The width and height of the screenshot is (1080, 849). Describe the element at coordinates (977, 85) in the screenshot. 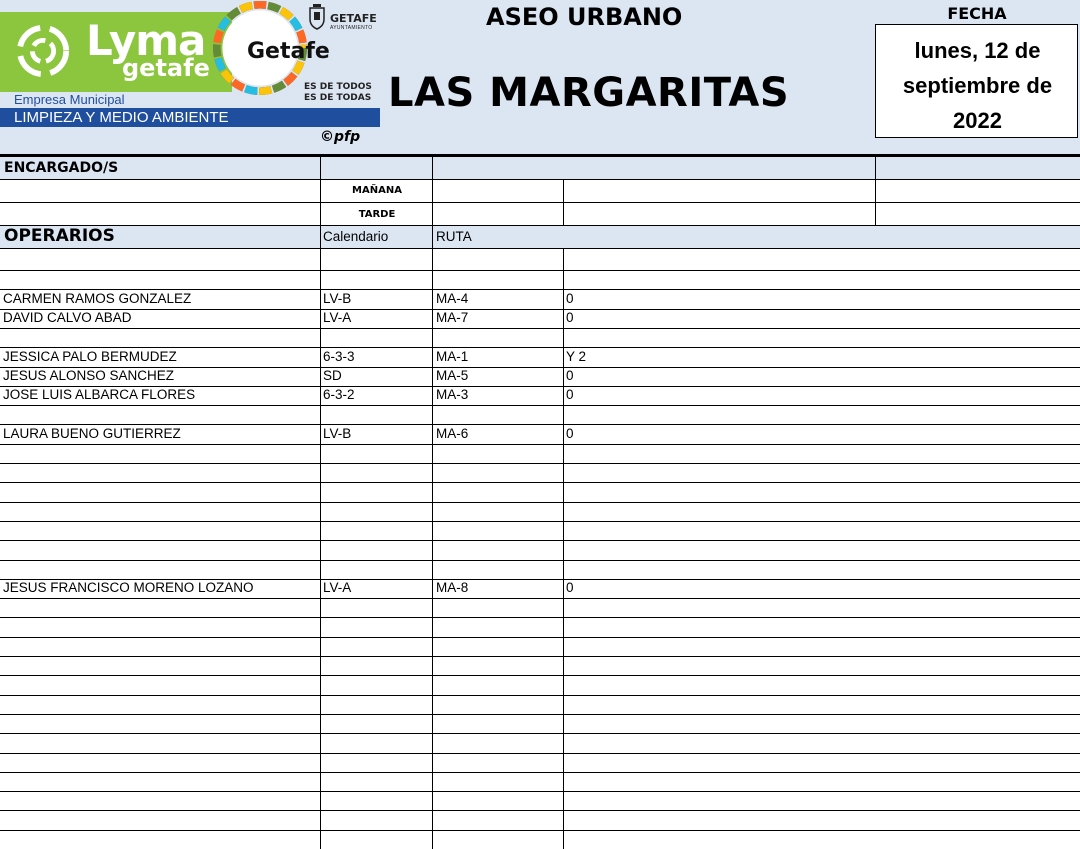

I see `date-value: lunes, 12 de septiembre de 2022` at that location.